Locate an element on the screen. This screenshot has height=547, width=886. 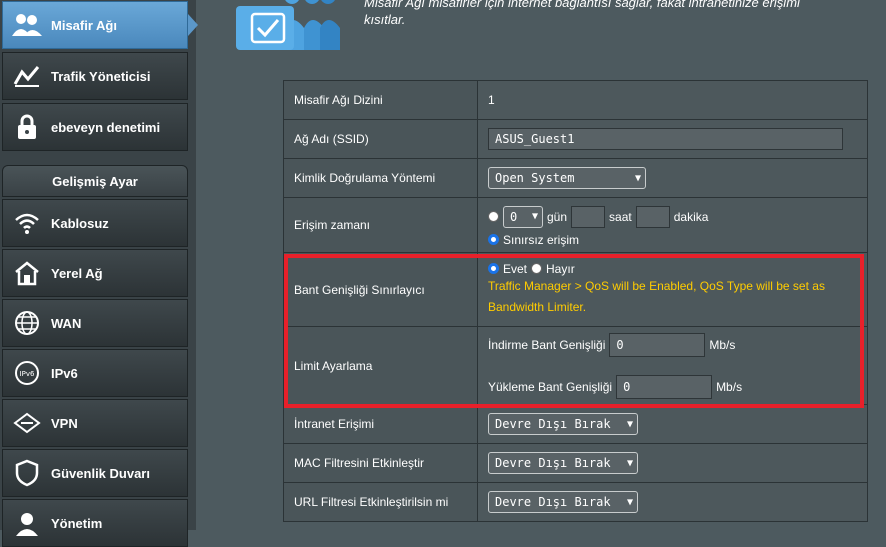
sidebar-item-lan: Yerel Ağ is located at coordinates (95, 273).